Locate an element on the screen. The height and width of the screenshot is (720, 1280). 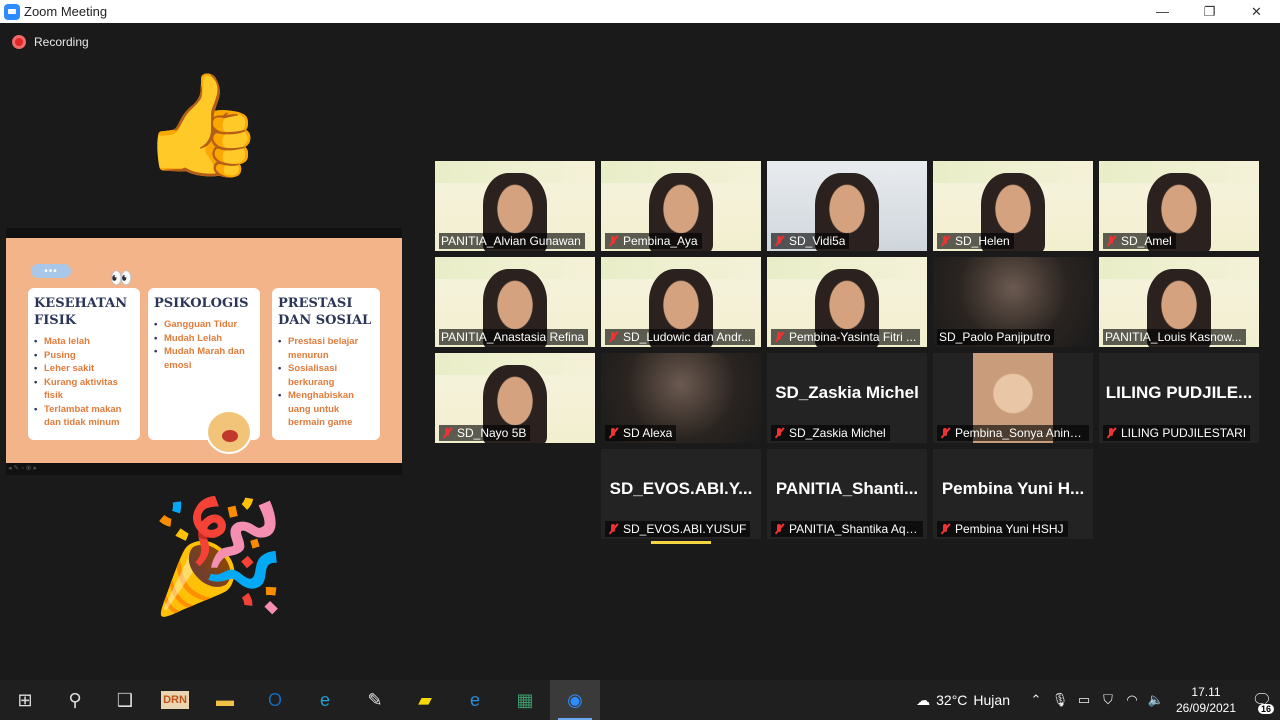
file-explorer-icon: ▬ is located at coordinates (225, 700).